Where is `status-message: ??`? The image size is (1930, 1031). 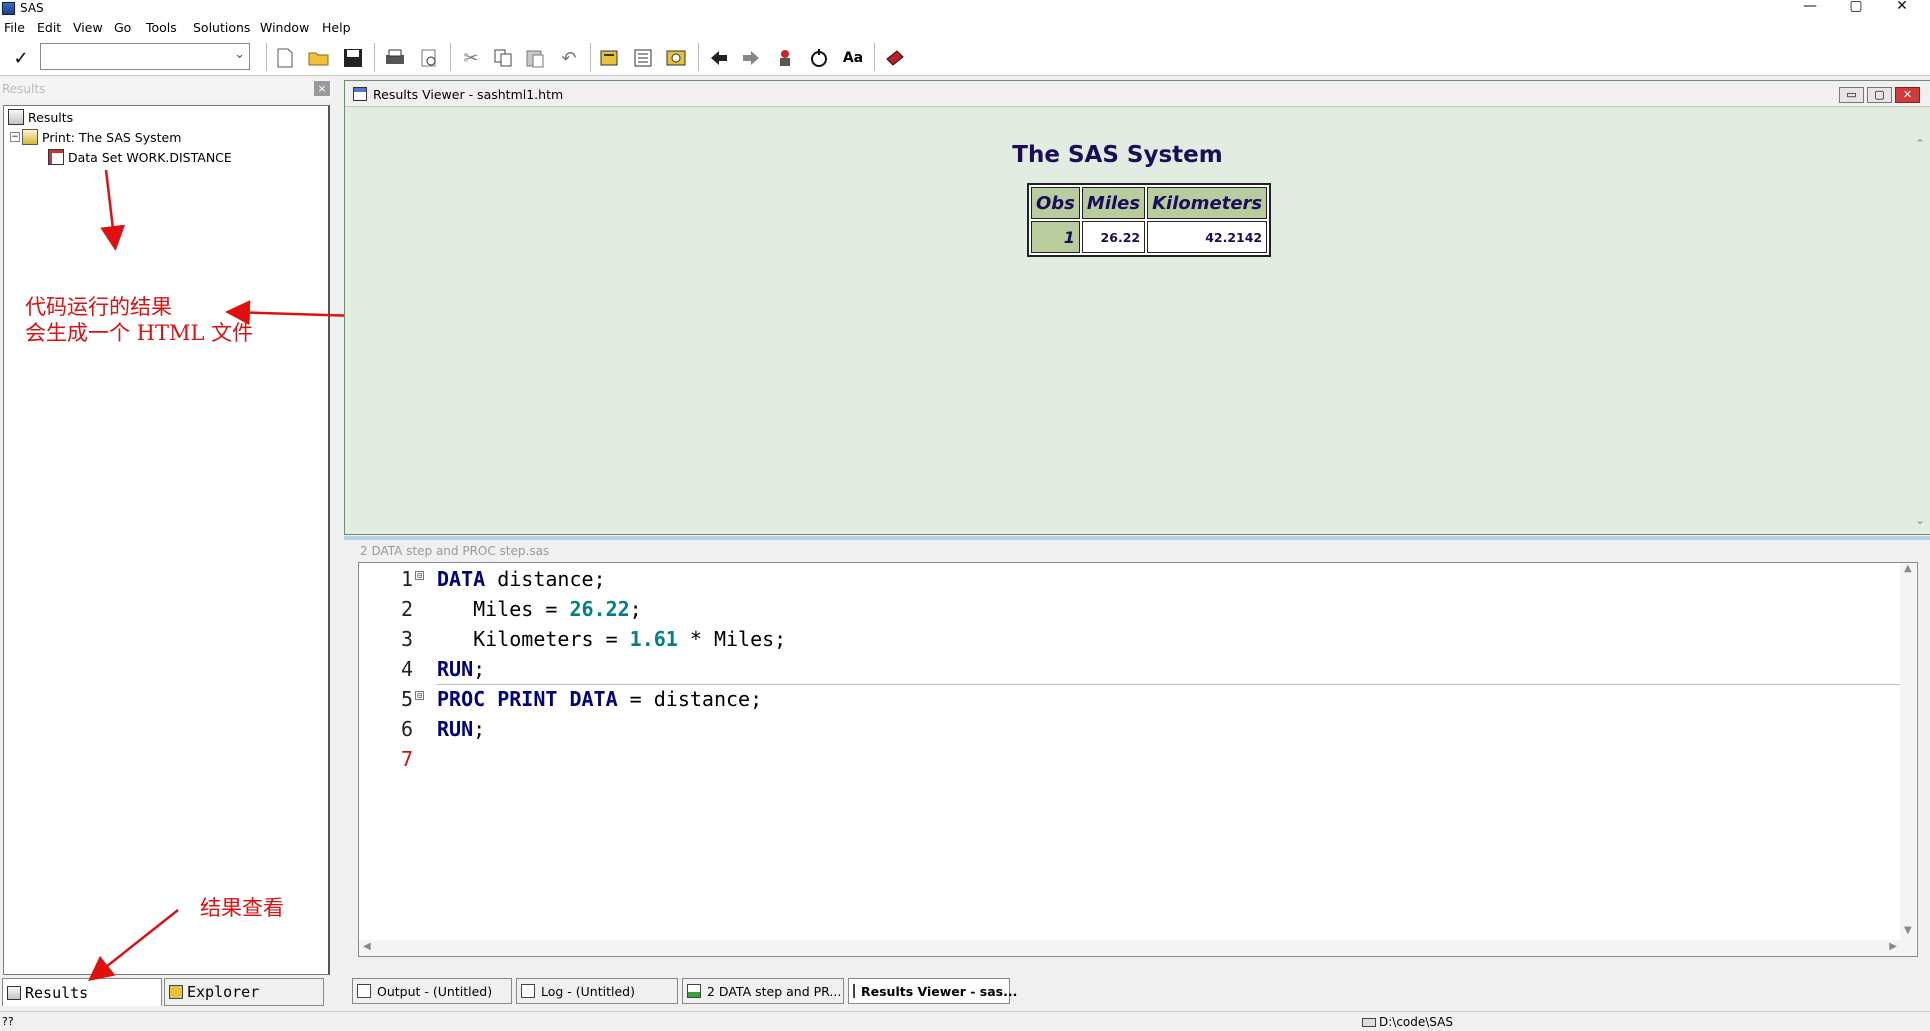 status-message: ?? is located at coordinates (8, 1021).